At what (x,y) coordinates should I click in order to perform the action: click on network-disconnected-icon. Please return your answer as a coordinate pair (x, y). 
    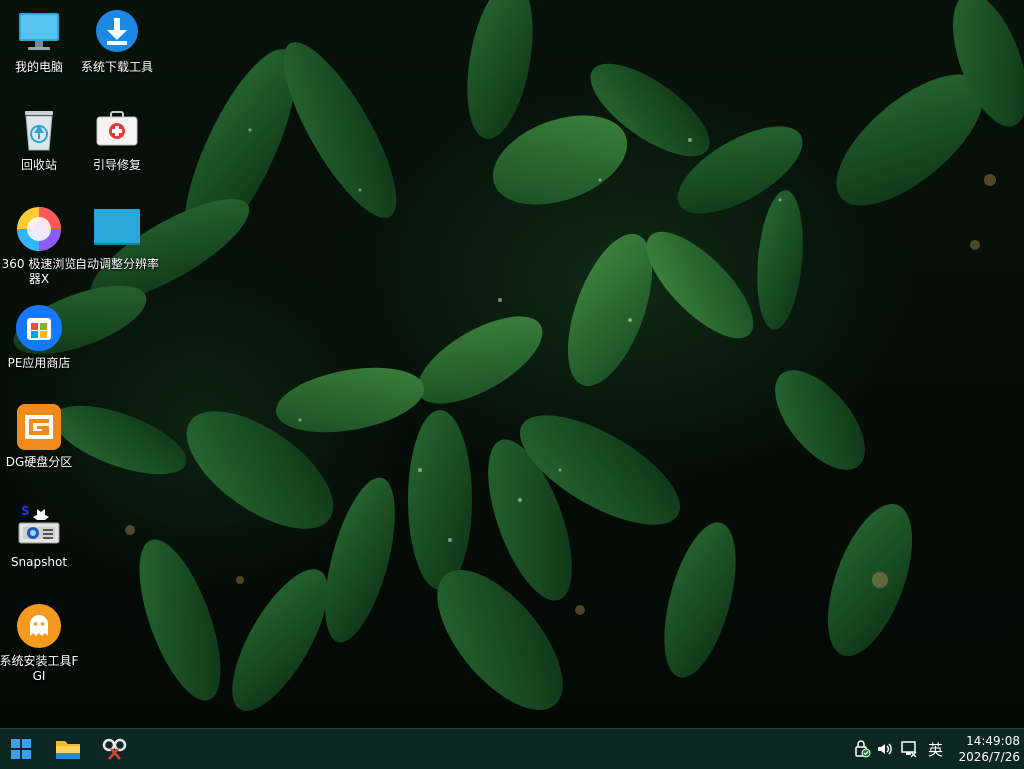
    Looking at the image, I should click on (909, 749).